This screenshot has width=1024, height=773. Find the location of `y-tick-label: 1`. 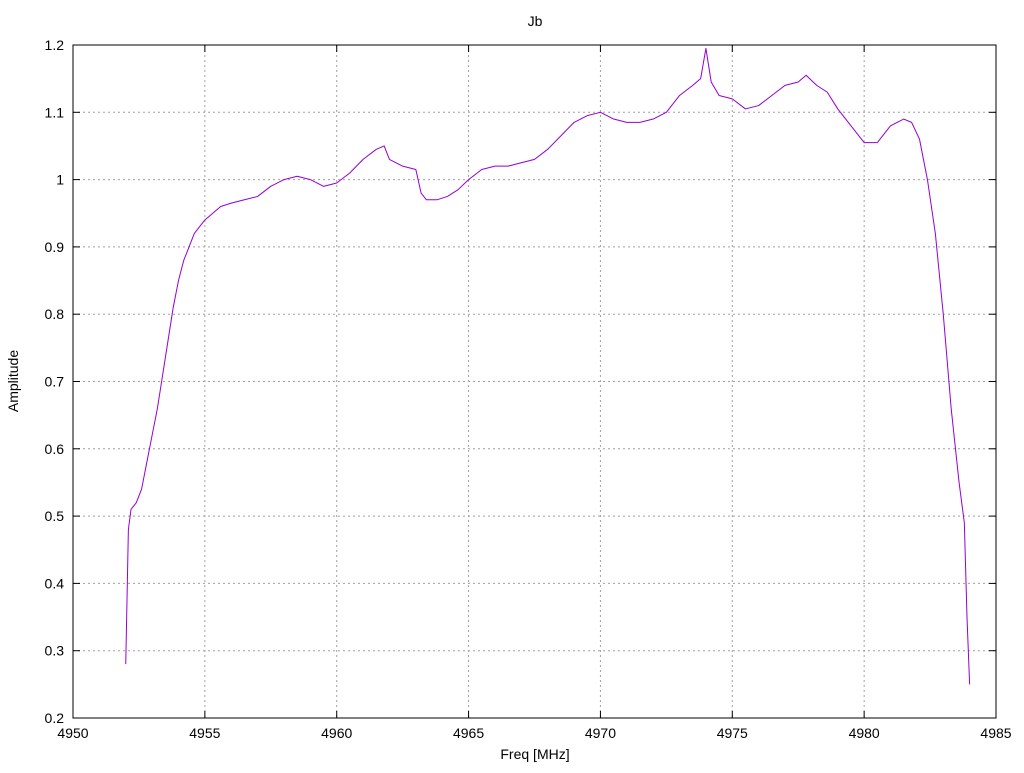

y-tick-label: 1 is located at coordinates (60, 180).